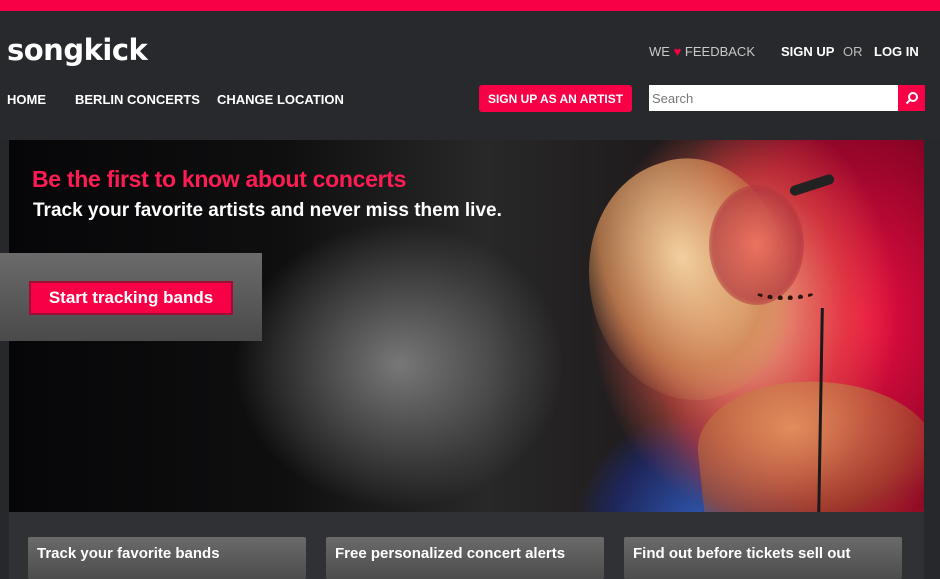  What do you see at coordinates (131, 298) in the screenshot?
I see `start-tracking-button: Start tracking bands` at bounding box center [131, 298].